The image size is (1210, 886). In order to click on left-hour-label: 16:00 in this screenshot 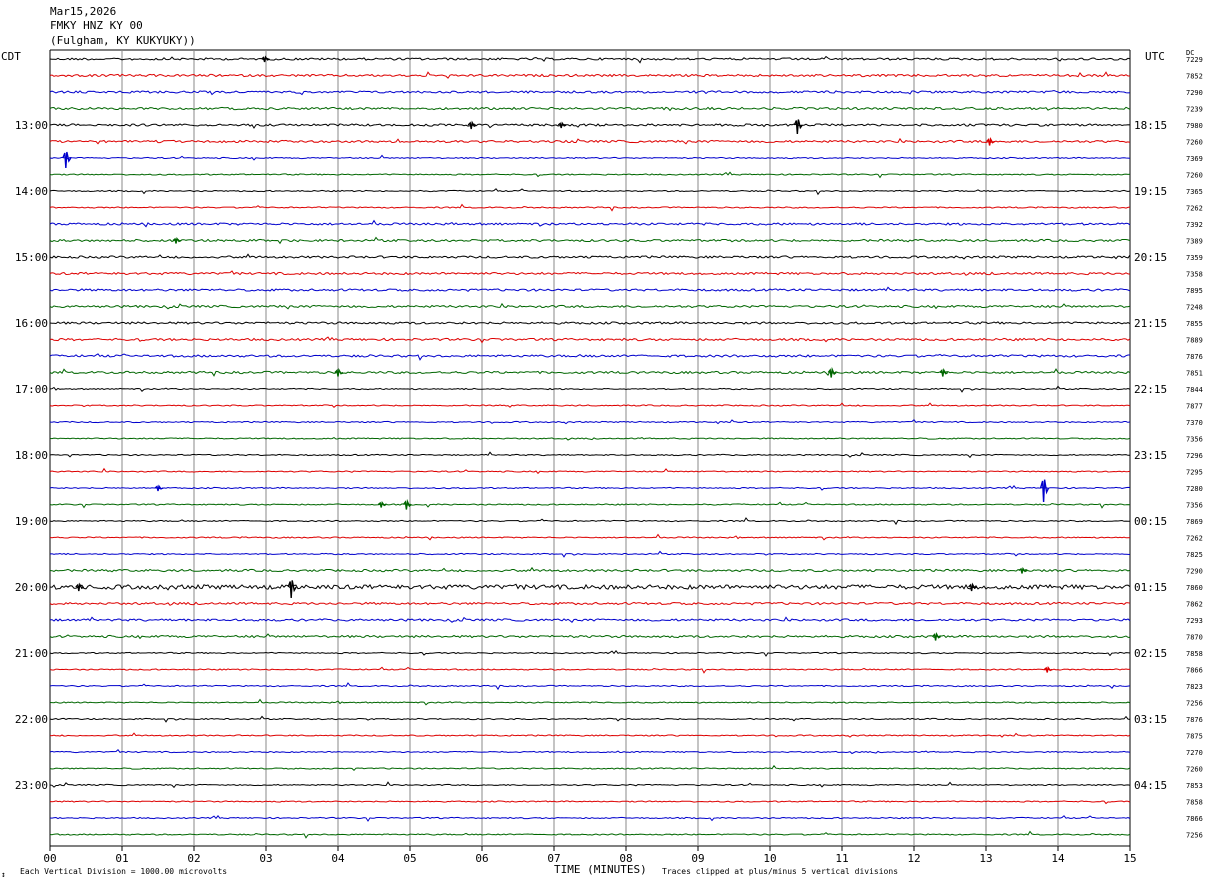, I will do `click(31, 323)`.